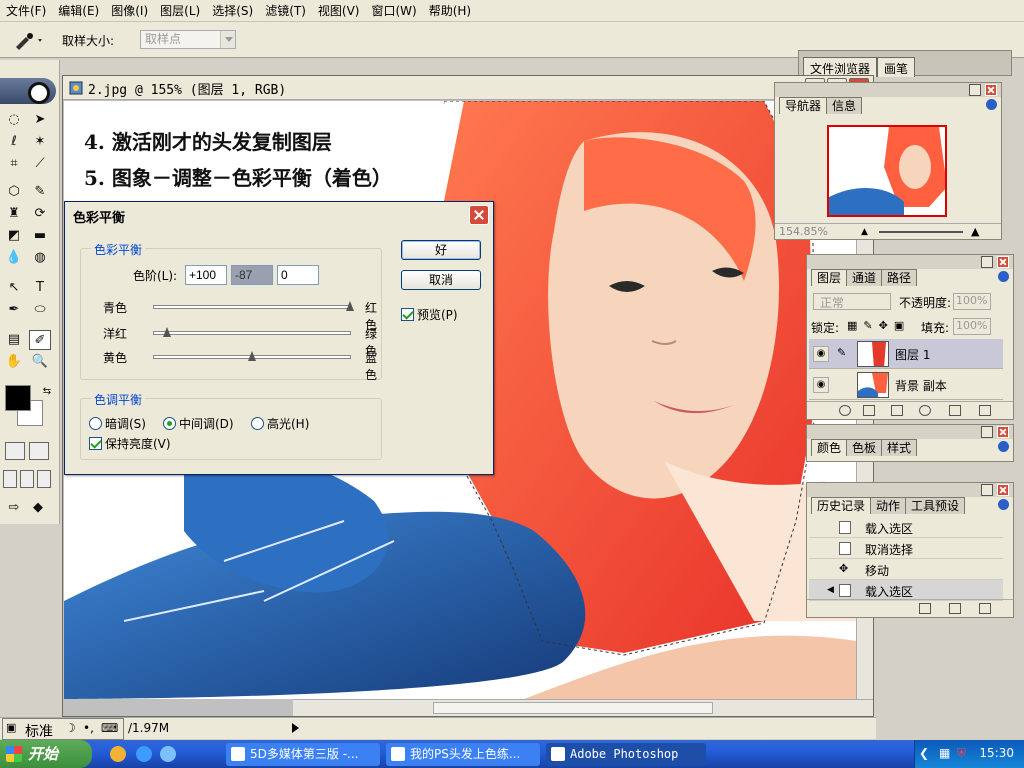  What do you see at coordinates (180, 11) in the screenshot?
I see `menu-layer: 图层(L)` at bounding box center [180, 11].